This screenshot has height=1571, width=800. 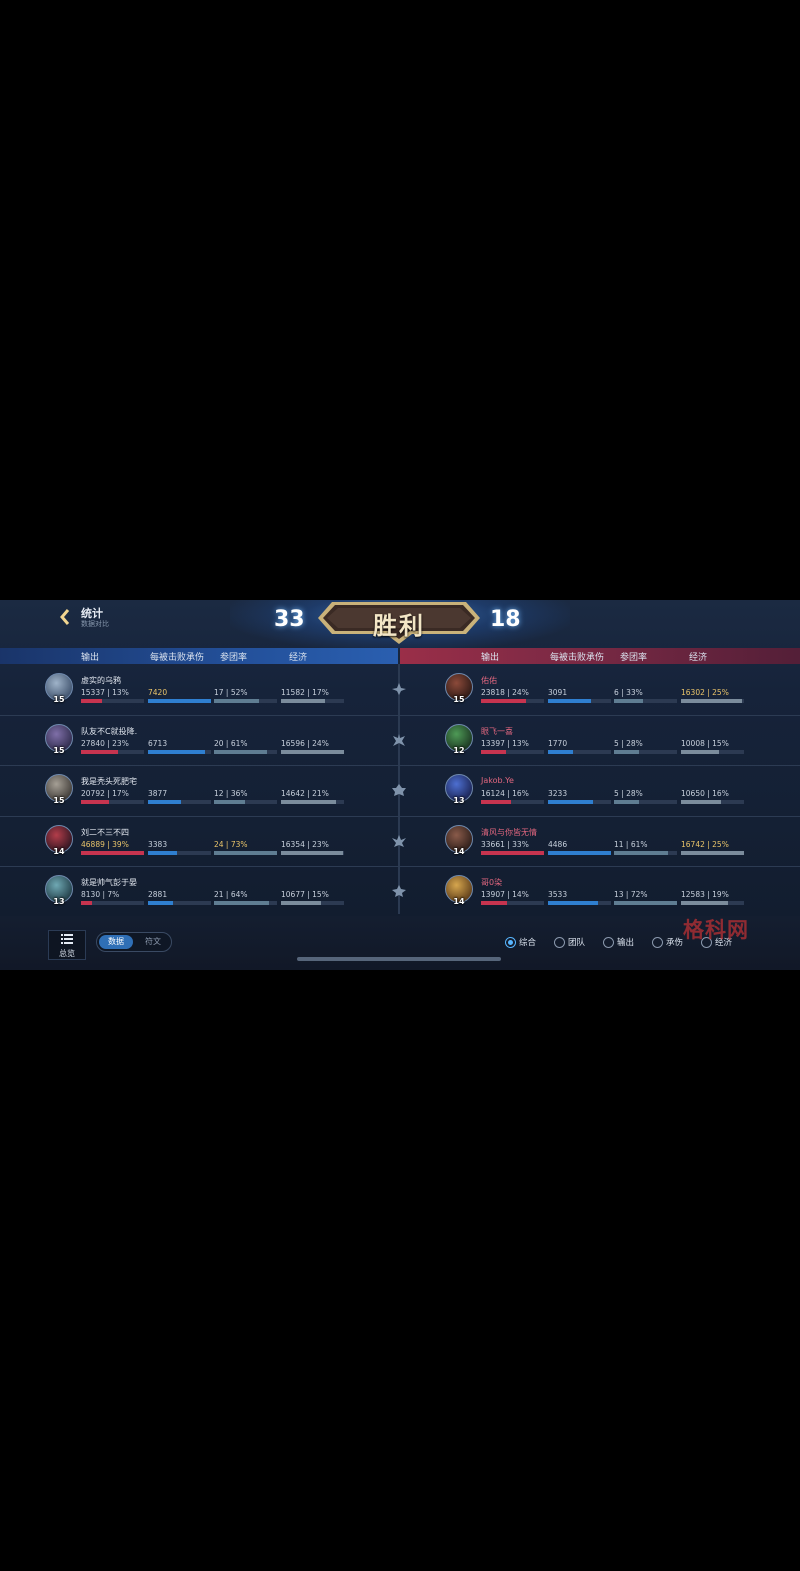 What do you see at coordinates (67, 945) in the screenshot?
I see `overview-button: 总览` at bounding box center [67, 945].